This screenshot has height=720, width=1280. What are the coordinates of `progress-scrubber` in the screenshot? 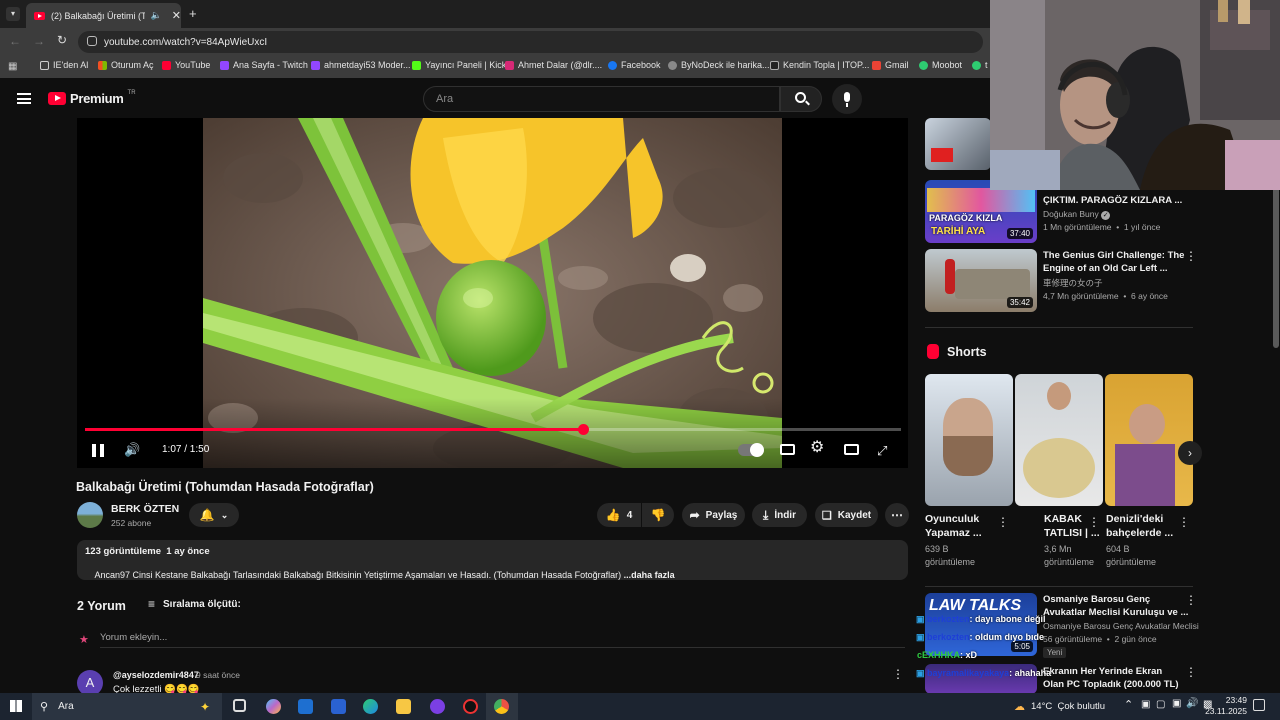 It's located at (583, 429).